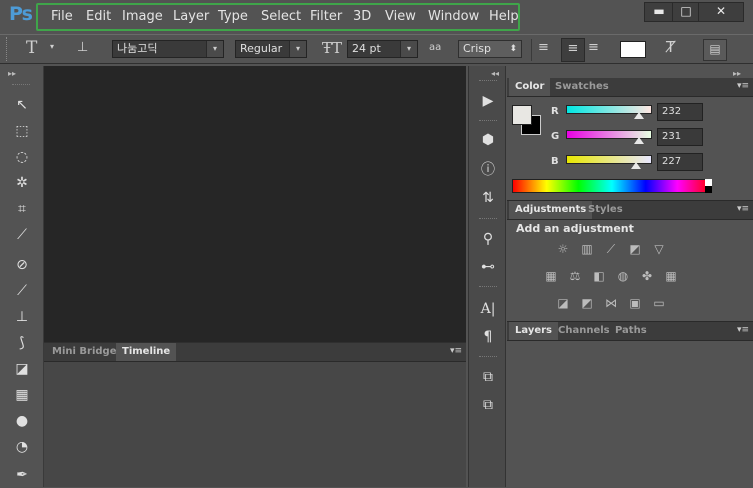 Image resolution: width=753 pixels, height=488 pixels. Describe the element at coordinates (630, 139) in the screenshot. I see `color-panel: Color Swatches ▾≡ R 232 G 231 B 227` at that location.